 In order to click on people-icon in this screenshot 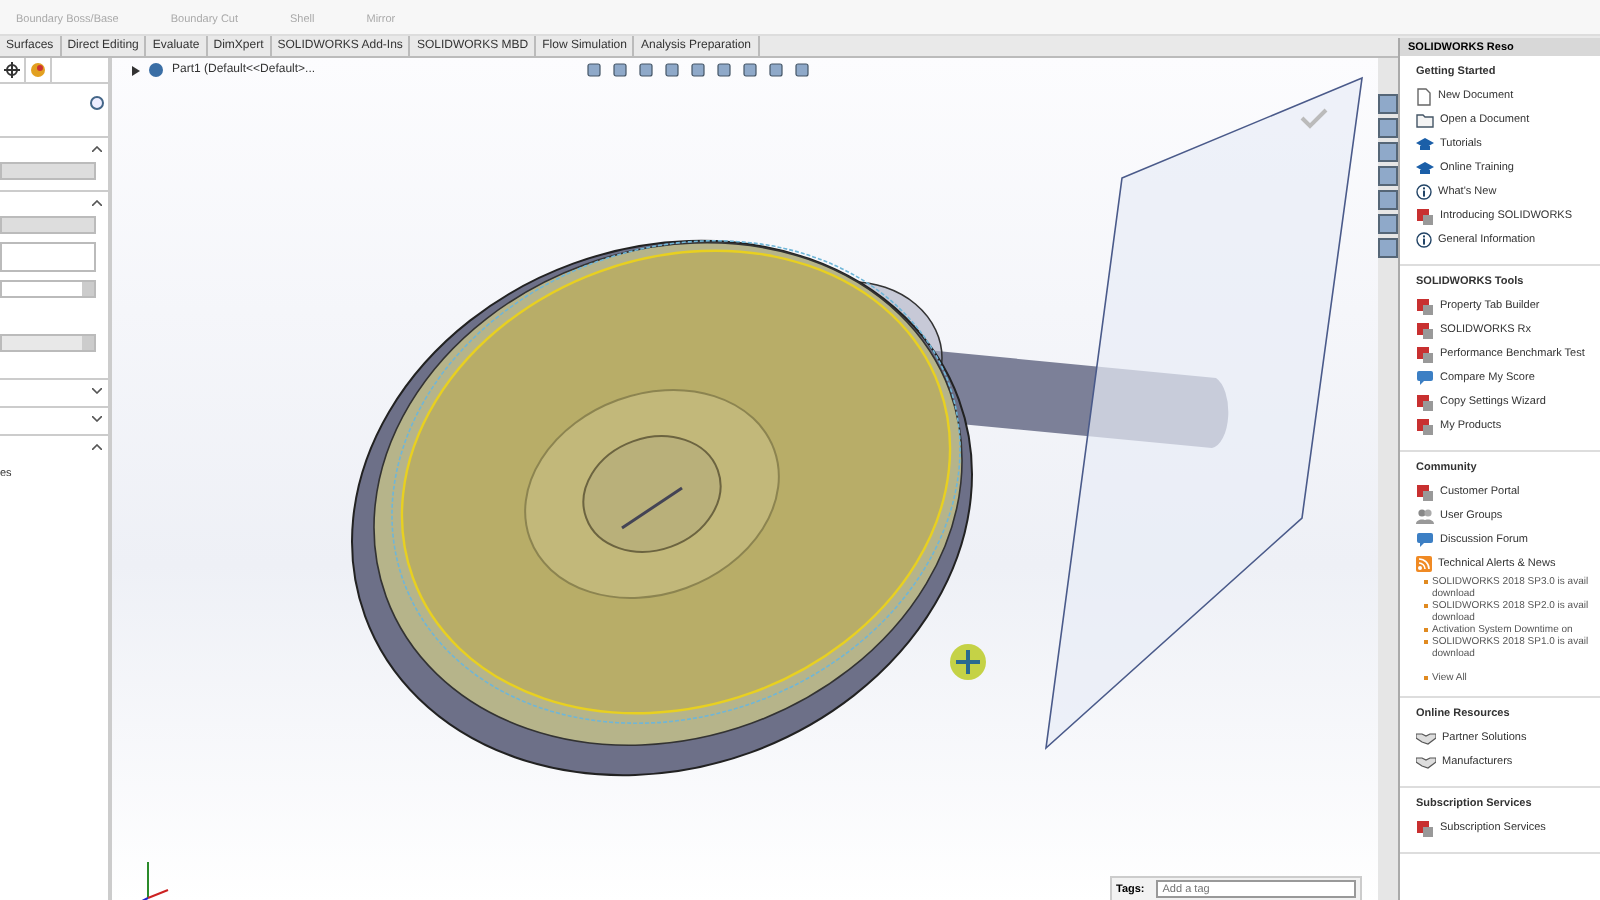, I will do `click(1425, 516)`.